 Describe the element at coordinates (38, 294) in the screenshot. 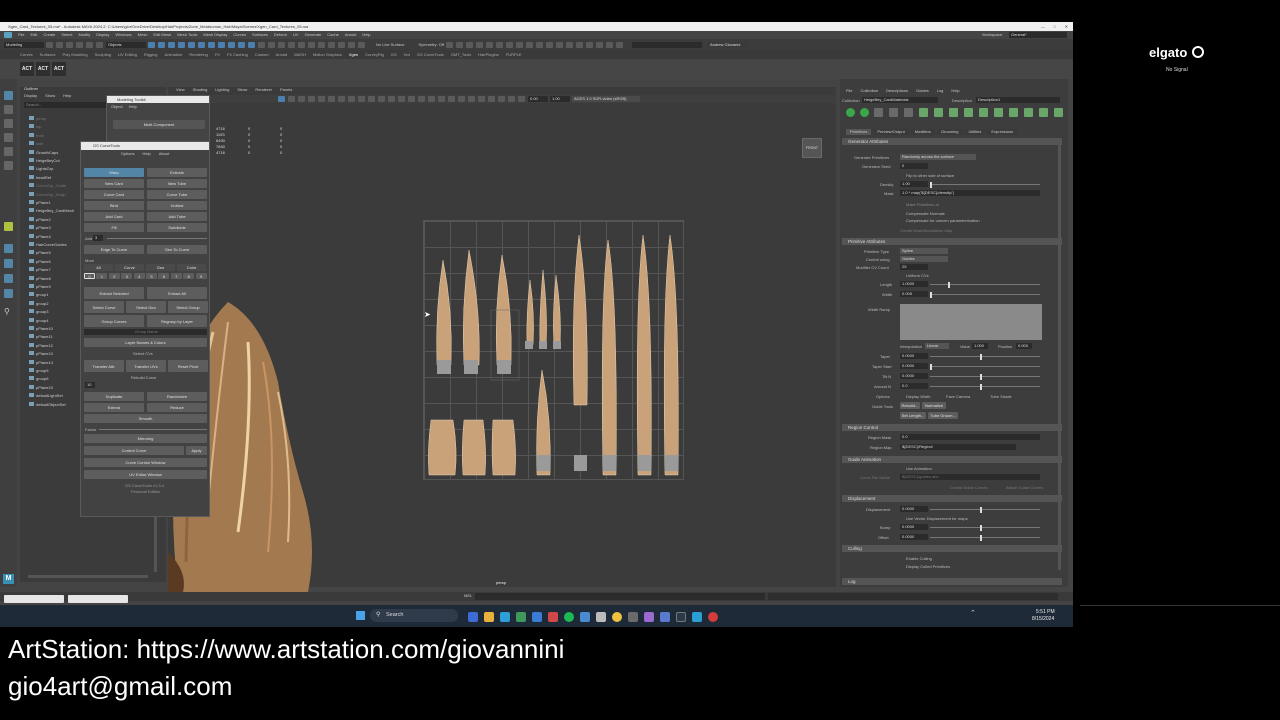

I see `outliner-item: group1` at that location.